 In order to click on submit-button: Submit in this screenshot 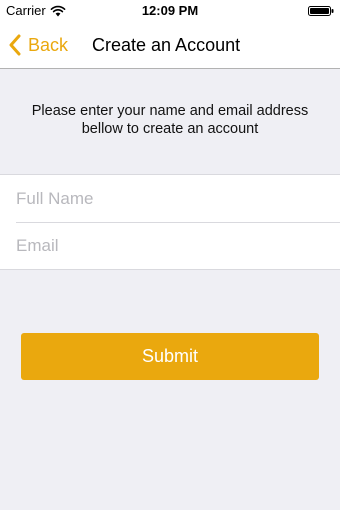, I will do `click(170, 356)`.